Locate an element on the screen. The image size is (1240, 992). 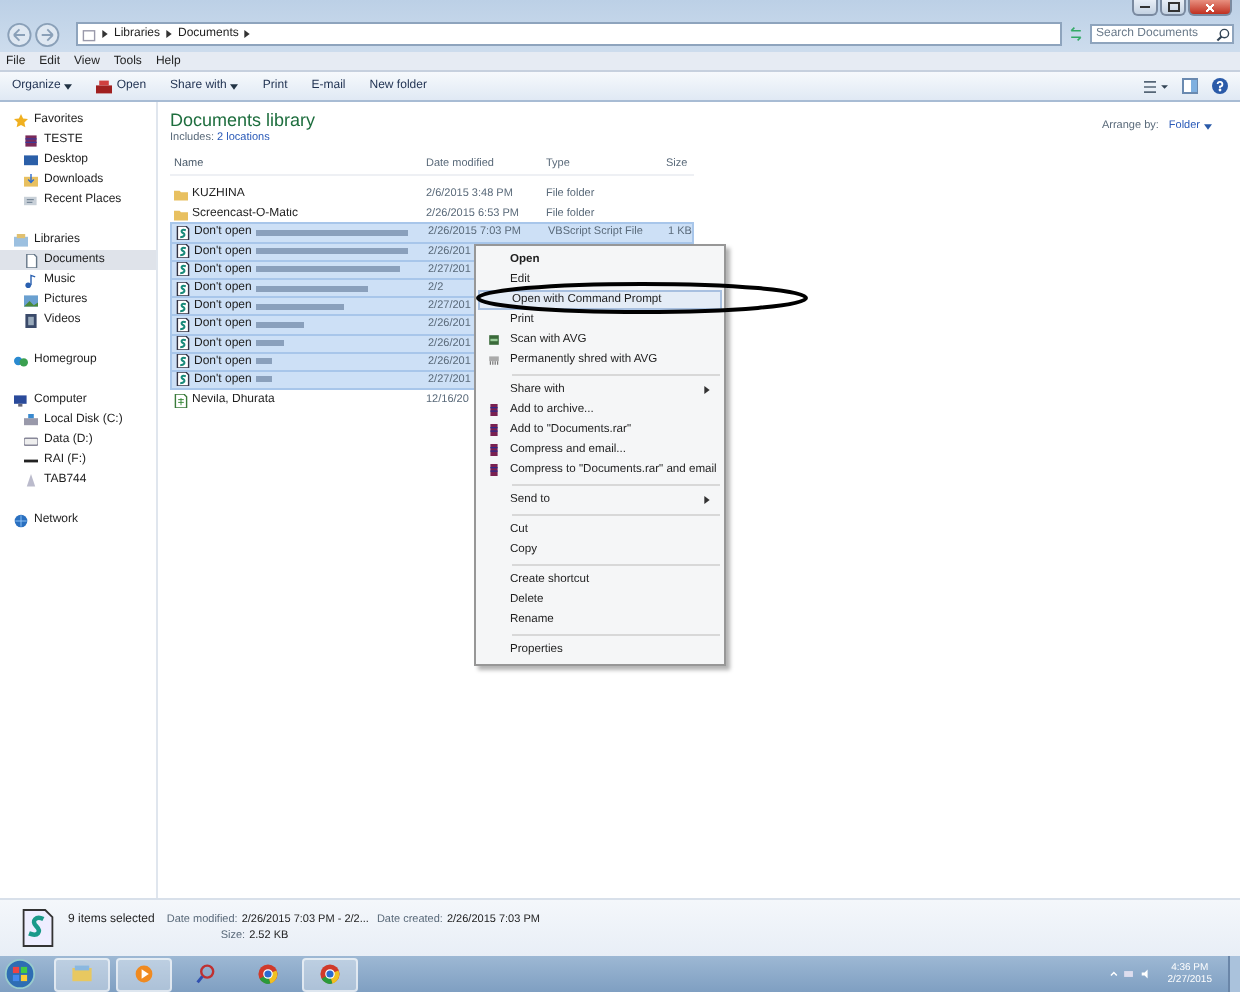
minimize-button is located at coordinates (1145, 8).